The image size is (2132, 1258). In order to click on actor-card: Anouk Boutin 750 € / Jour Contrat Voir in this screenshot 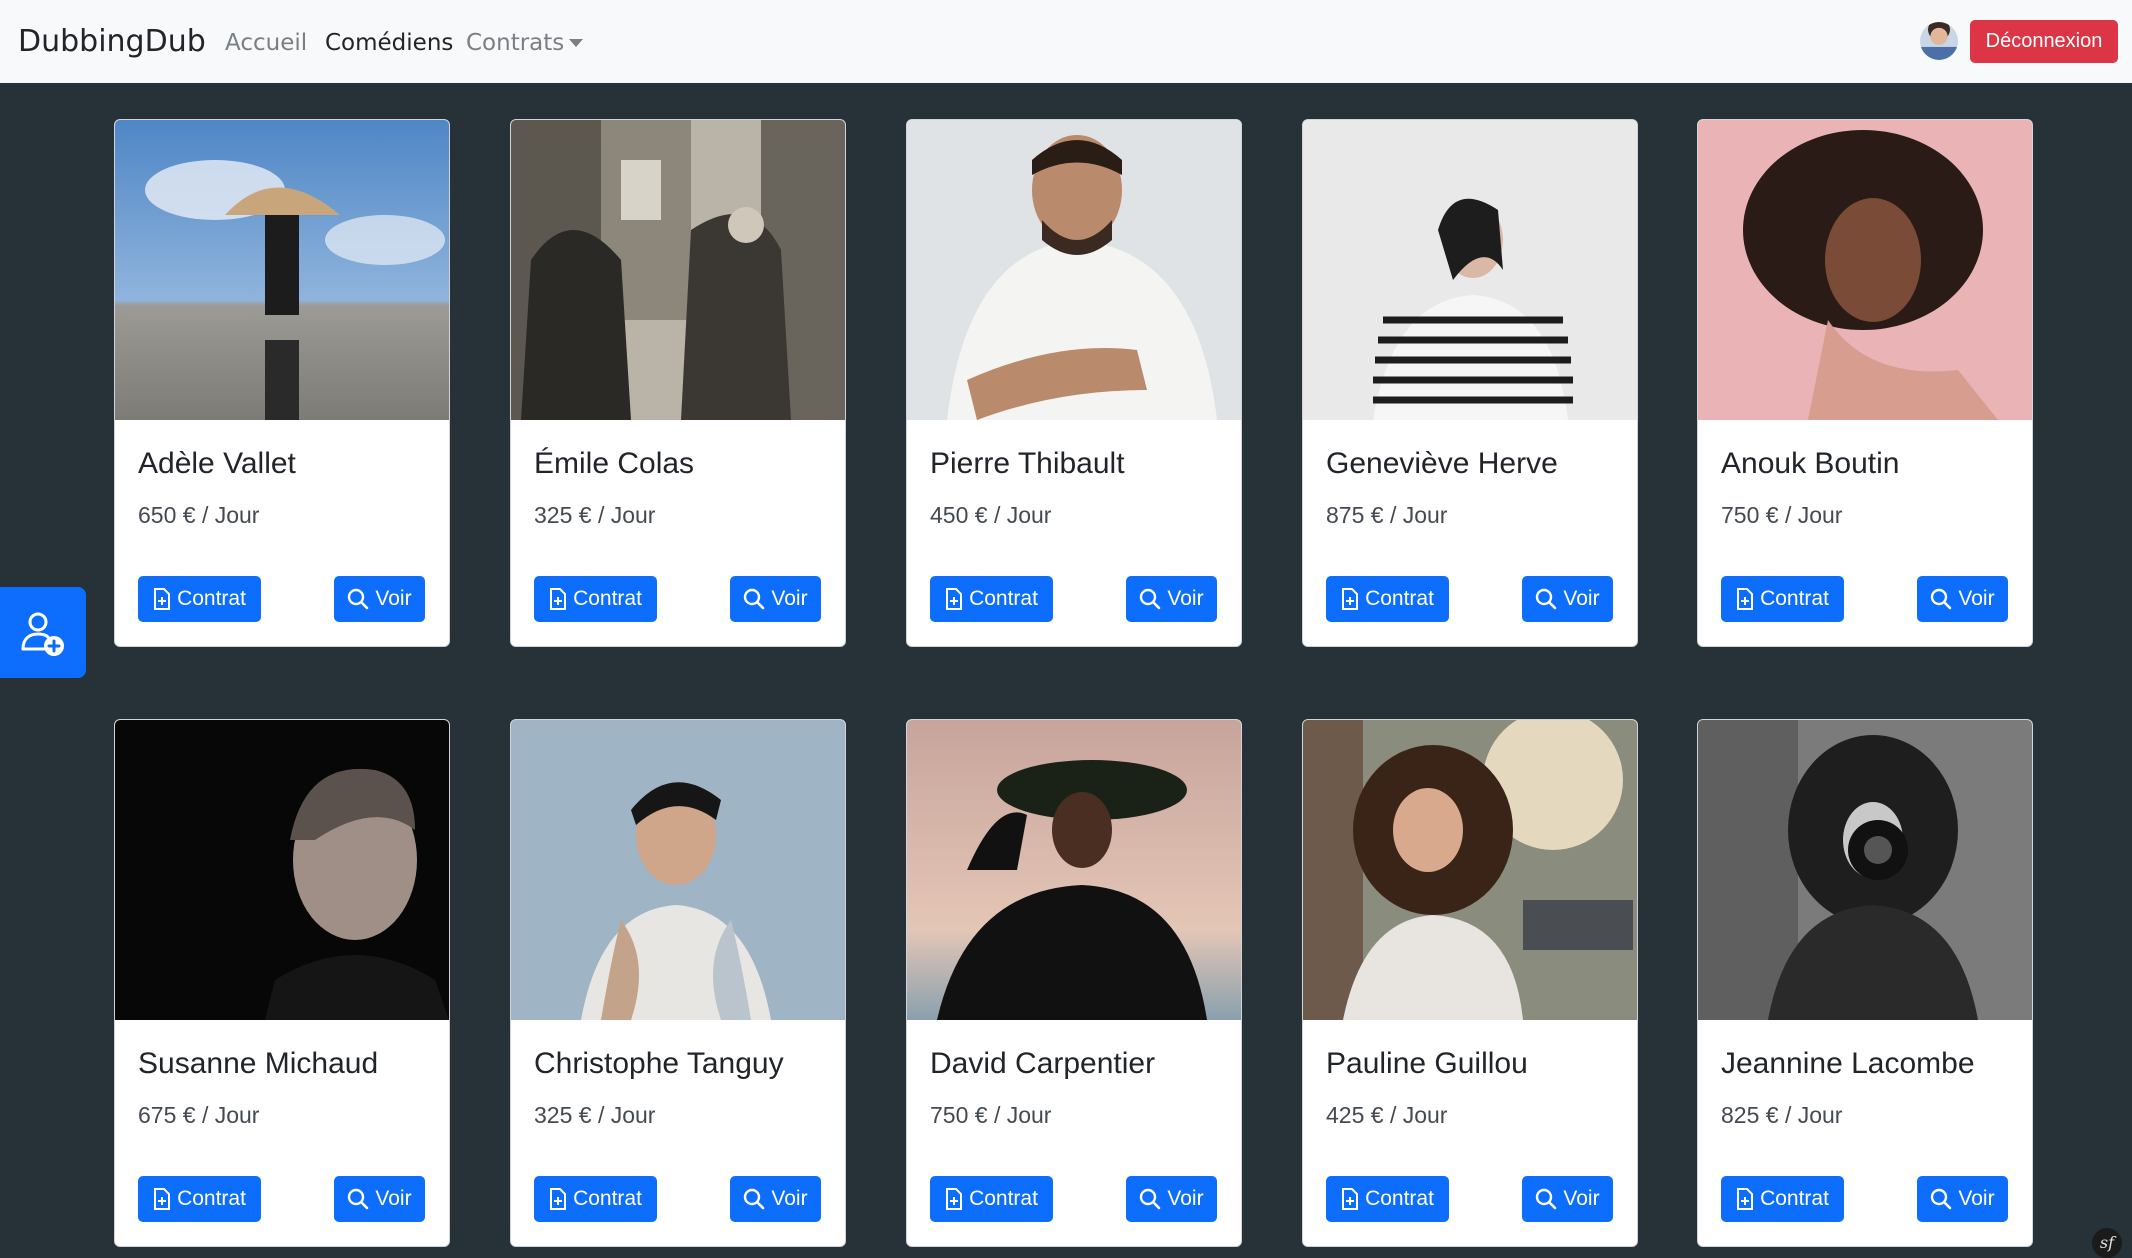, I will do `click(1865, 383)`.